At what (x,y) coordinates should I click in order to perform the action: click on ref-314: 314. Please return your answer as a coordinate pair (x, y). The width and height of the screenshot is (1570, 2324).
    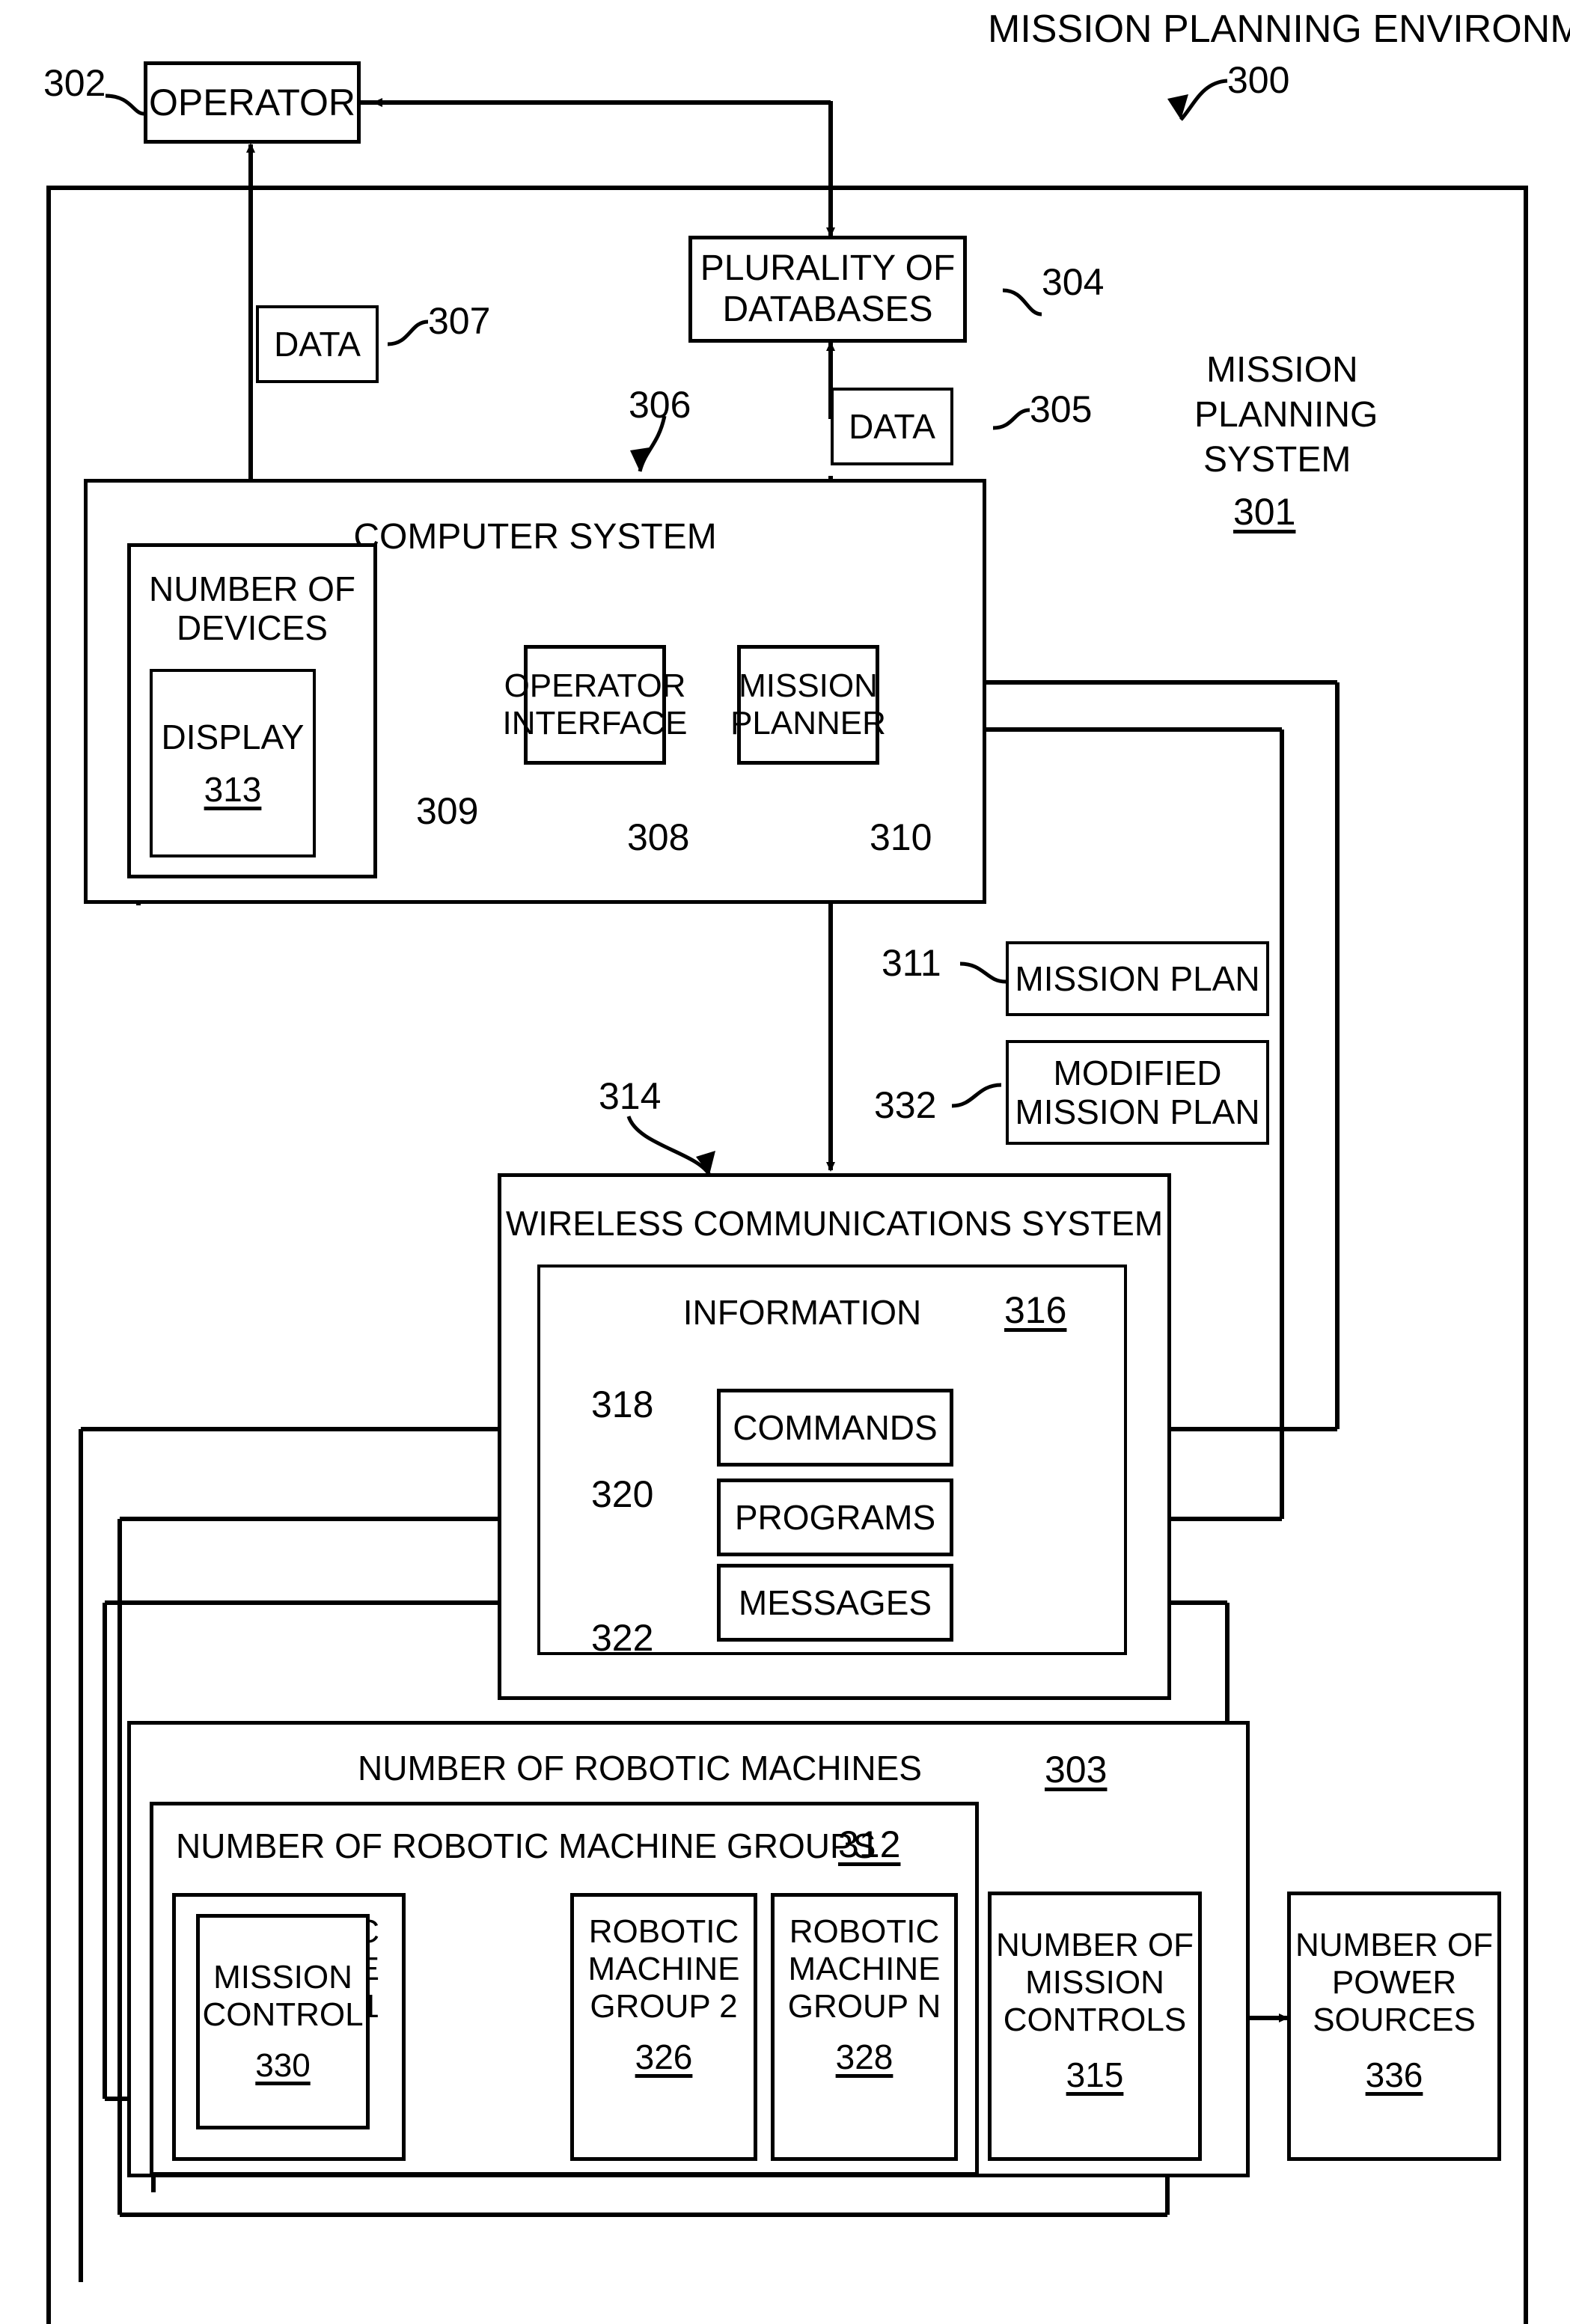
    Looking at the image, I should click on (630, 1096).